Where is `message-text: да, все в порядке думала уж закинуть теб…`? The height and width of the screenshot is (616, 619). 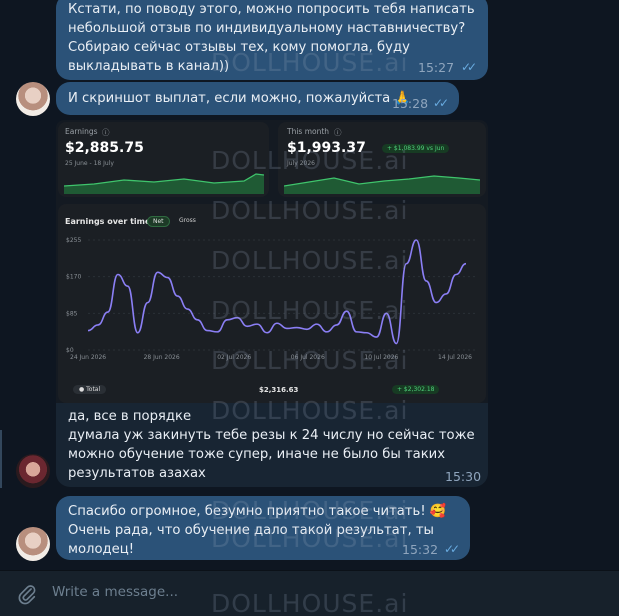
message-text: да, все в порядке думала уж закинуть теб… is located at coordinates (271, 445).